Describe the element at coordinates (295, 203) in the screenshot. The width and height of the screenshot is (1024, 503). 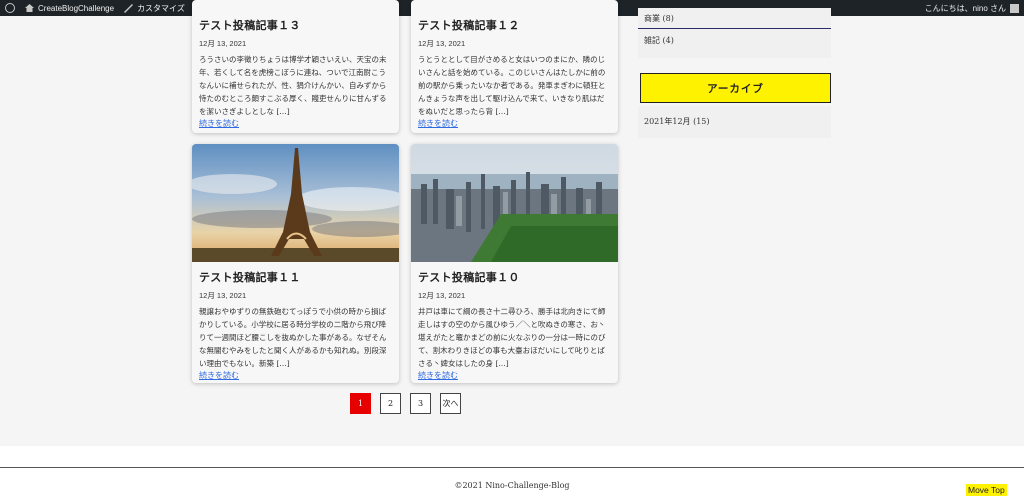
I see `post-thumbnail-eiffel-tower` at that location.